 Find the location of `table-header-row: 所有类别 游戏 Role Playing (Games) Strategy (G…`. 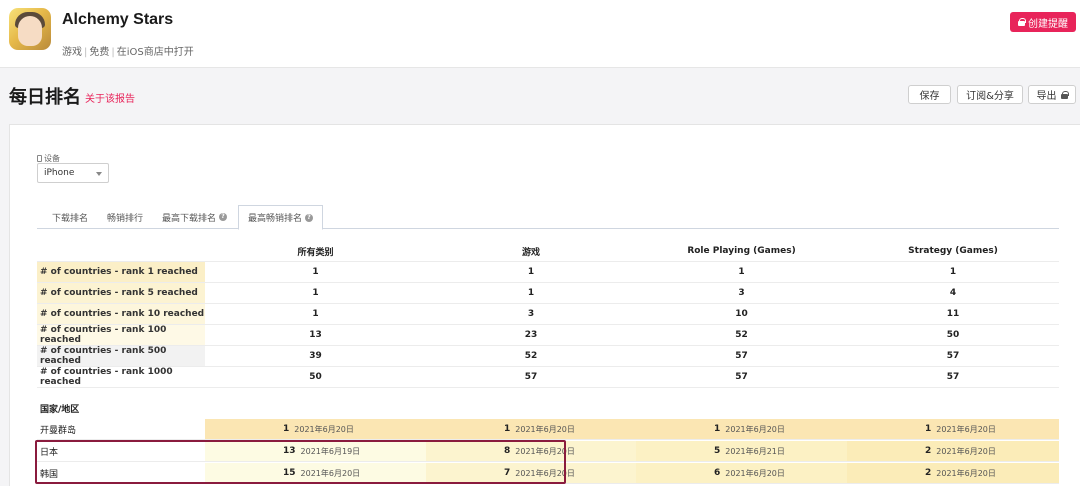

table-header-row: 所有类别 游戏 Role Playing (Games) Strategy (G… is located at coordinates (548, 251).